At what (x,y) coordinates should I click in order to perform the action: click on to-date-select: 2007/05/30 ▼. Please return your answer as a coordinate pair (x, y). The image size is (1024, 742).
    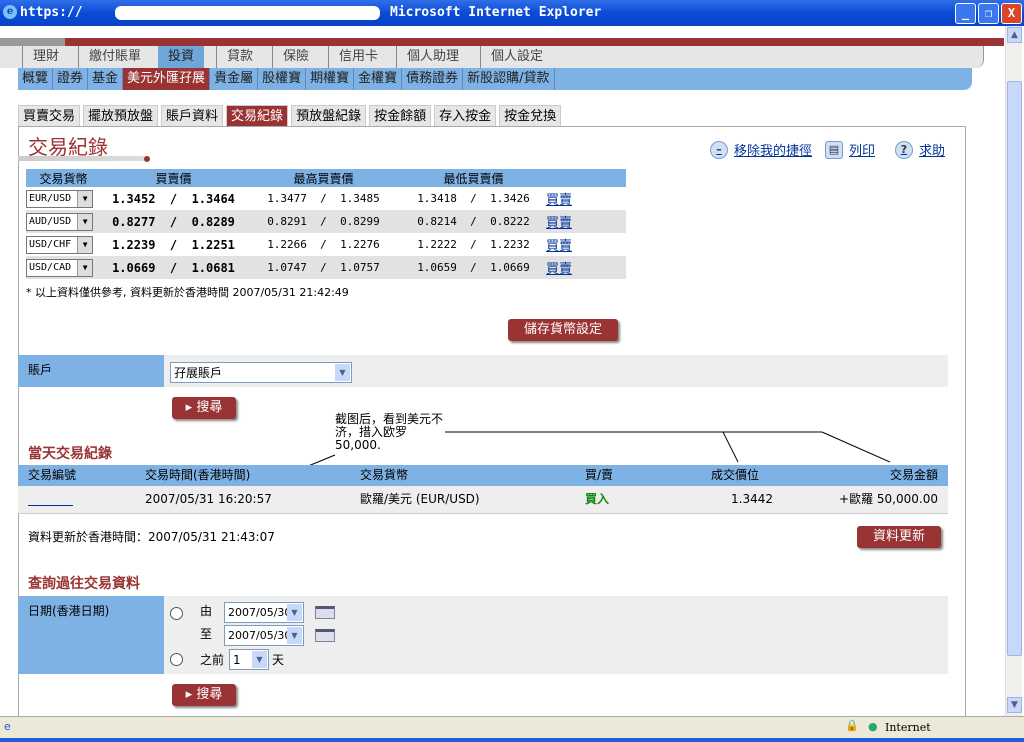
    Looking at the image, I should click on (264, 635).